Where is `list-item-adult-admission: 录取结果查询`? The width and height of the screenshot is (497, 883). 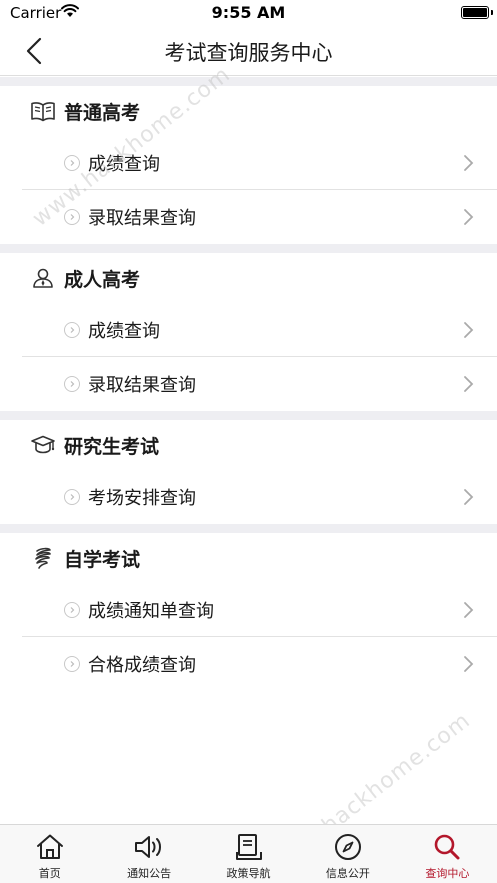
list-item-adult-admission: 录取结果查询 is located at coordinates (248, 384).